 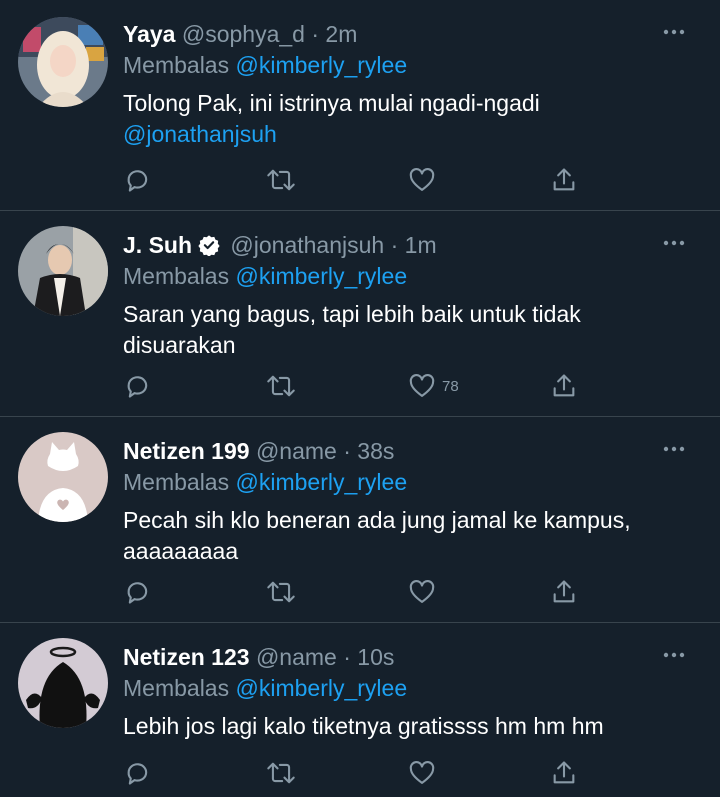 I want to click on avatar-photo-jsuh, so click(x=63, y=271).